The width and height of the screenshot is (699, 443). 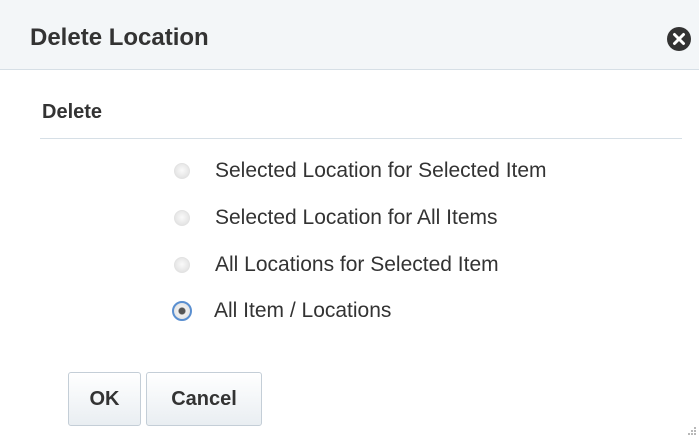 I want to click on ok-button: OK, so click(x=104, y=399).